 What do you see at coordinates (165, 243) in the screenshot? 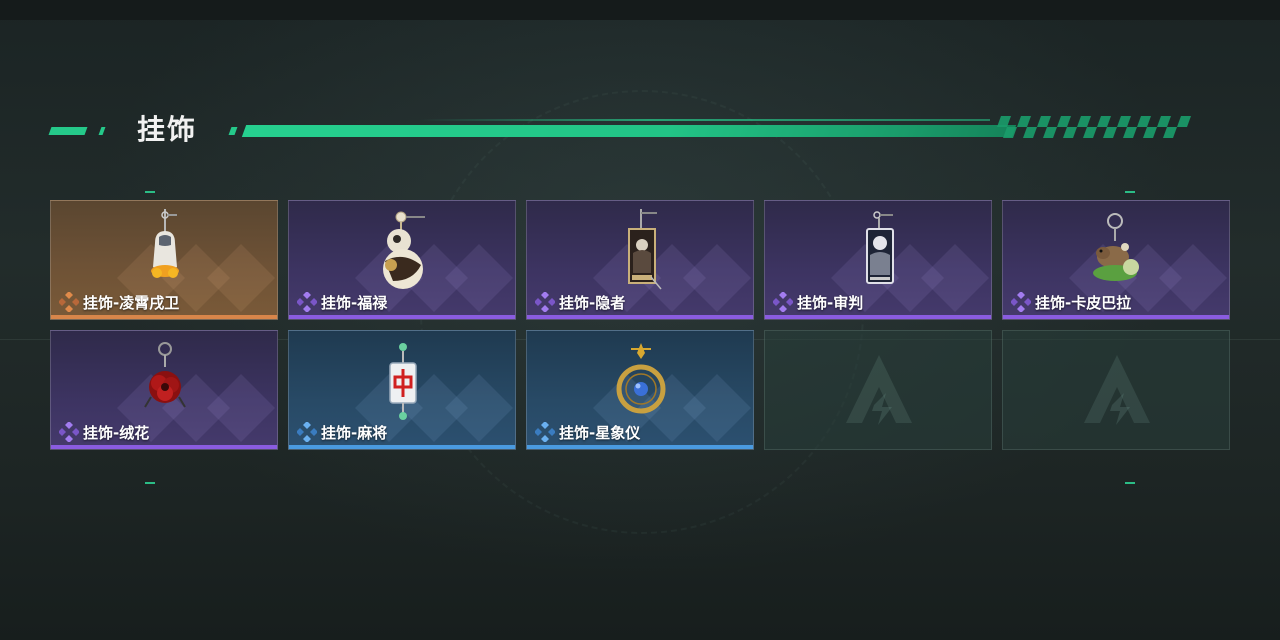
I see `dog-charm-icon` at bounding box center [165, 243].